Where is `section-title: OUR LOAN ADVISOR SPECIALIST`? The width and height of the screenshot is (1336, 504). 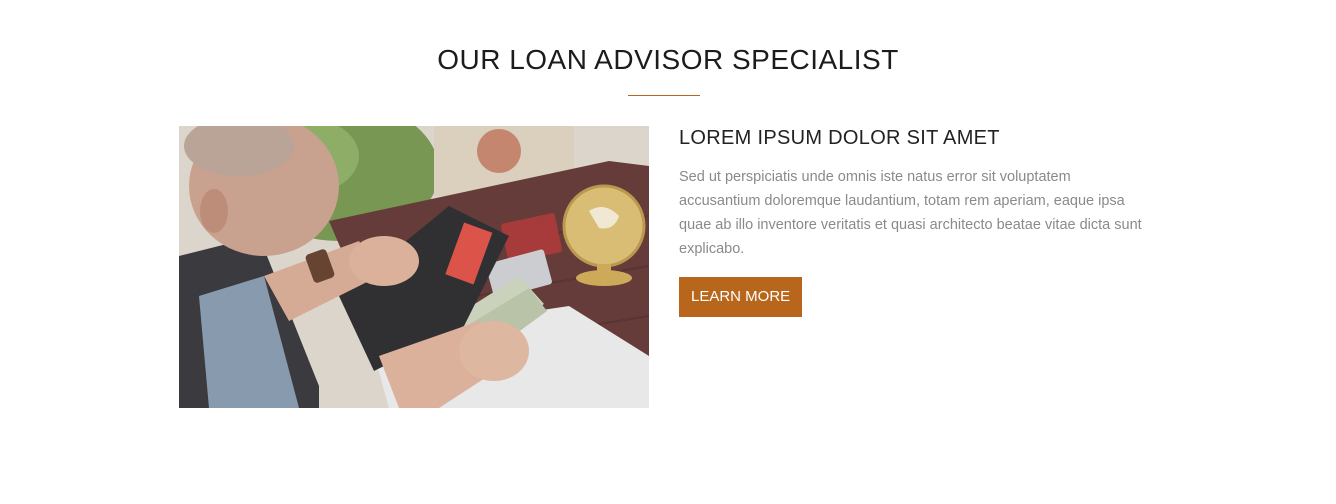
section-title: OUR LOAN ADVISOR SPECIALIST is located at coordinates (668, 59).